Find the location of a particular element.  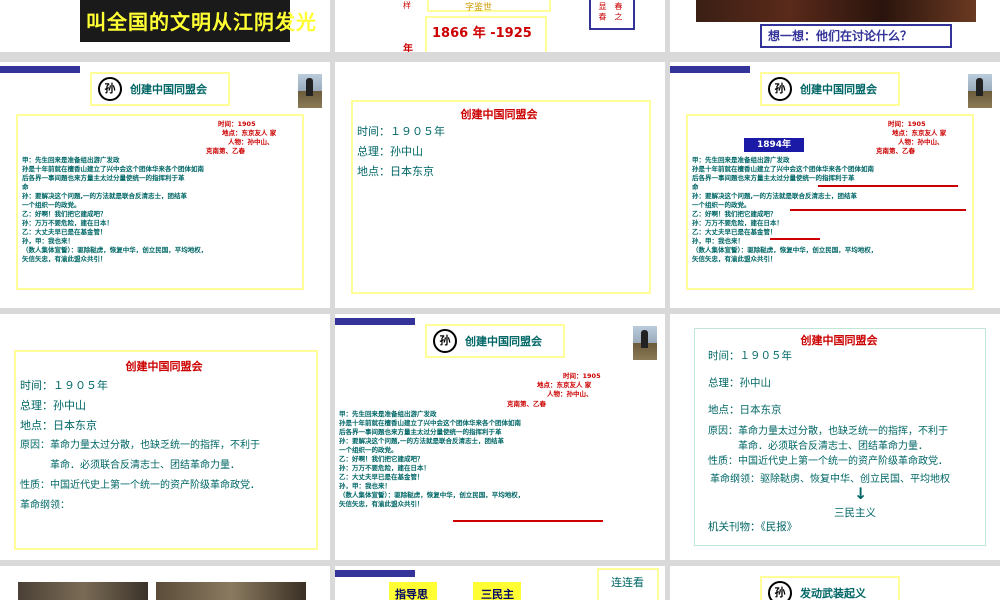

slide-thumb-11: 指导思 三民主 连连看 is located at coordinates (500, 583).